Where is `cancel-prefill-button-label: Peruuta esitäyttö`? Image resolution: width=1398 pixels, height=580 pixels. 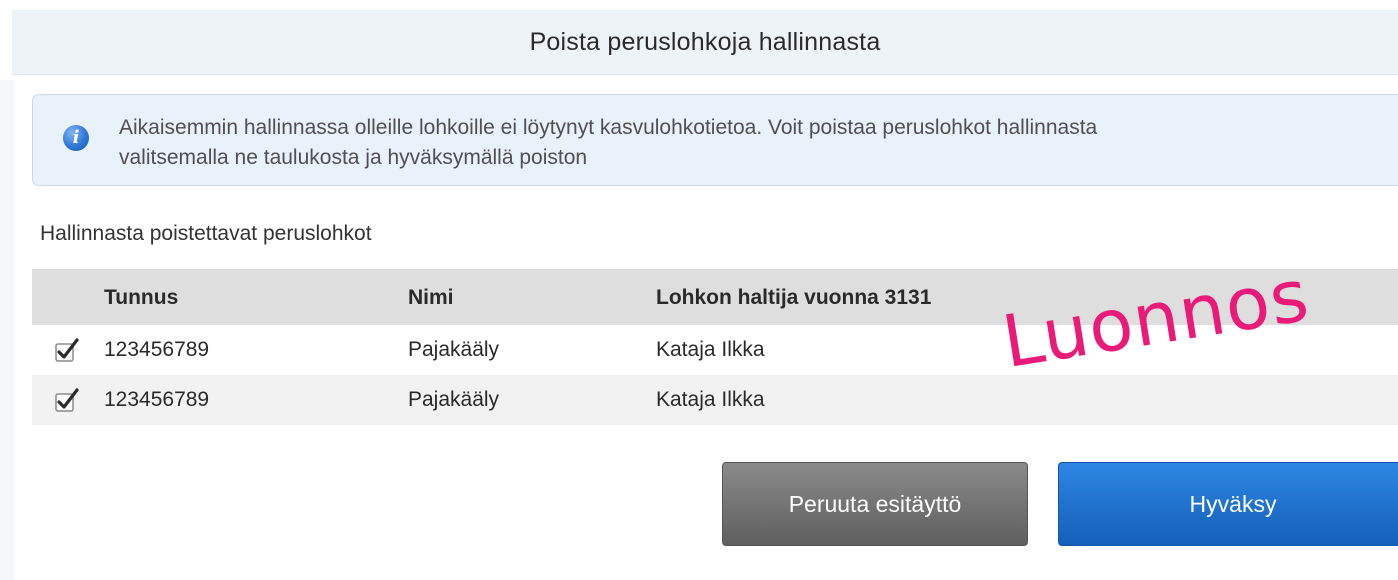
cancel-prefill-button-label: Peruuta esitäyttö is located at coordinates (875, 503).